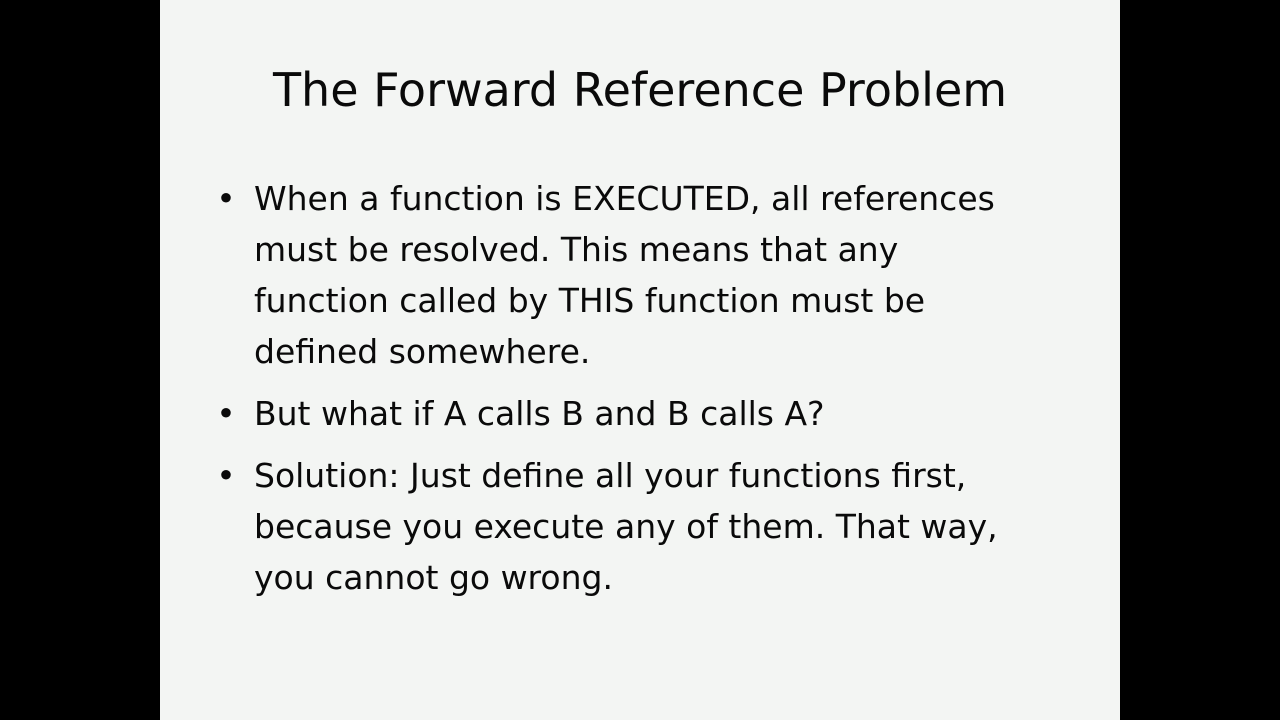 This screenshot has height=720, width=1280. What do you see at coordinates (539, 413) in the screenshot?
I see `bullet-line: But what if A calls B and B calls A?` at bounding box center [539, 413].